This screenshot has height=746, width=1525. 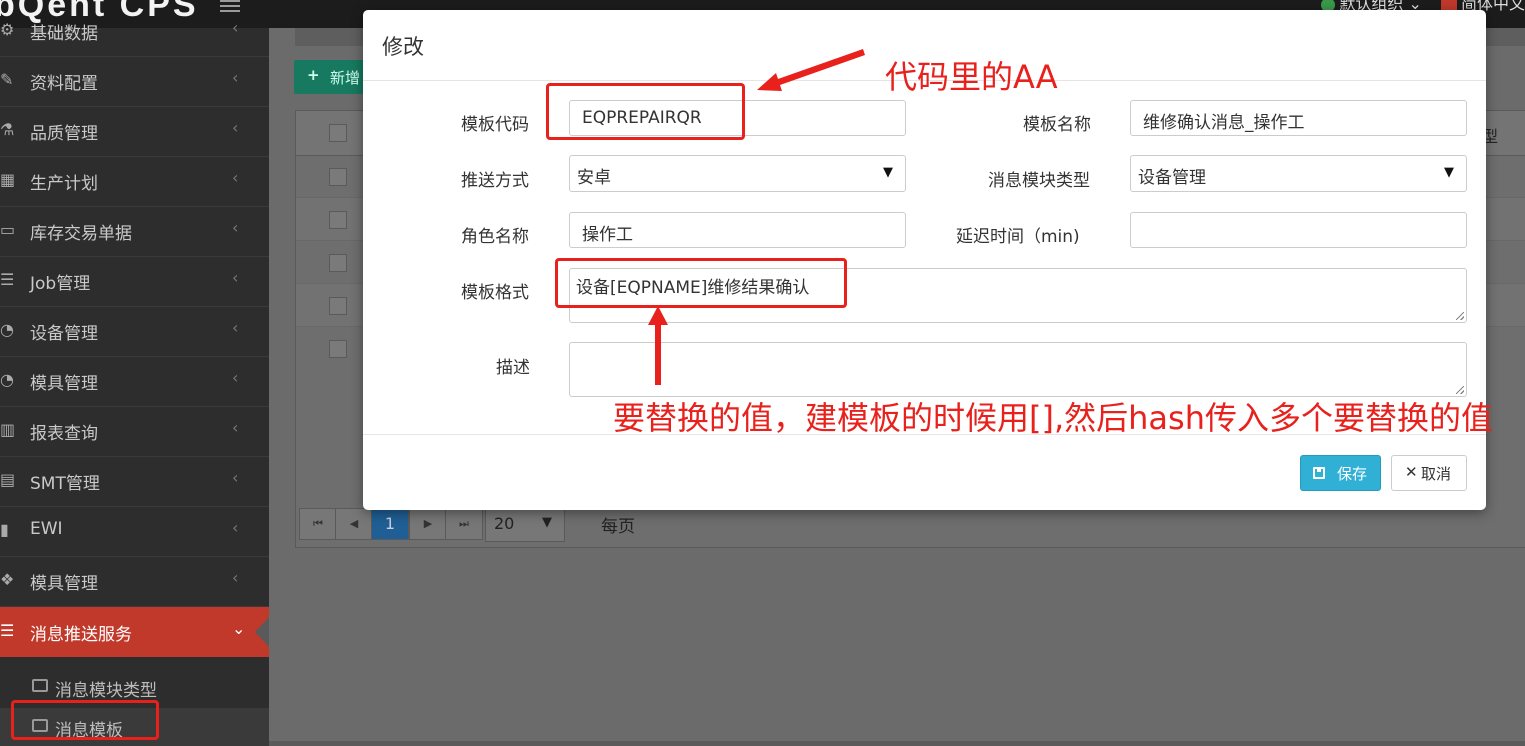 What do you see at coordinates (134, 81) in the screenshot?
I see `sidebar-item-data-config: ✎ 资料配置 ‹` at bounding box center [134, 81].